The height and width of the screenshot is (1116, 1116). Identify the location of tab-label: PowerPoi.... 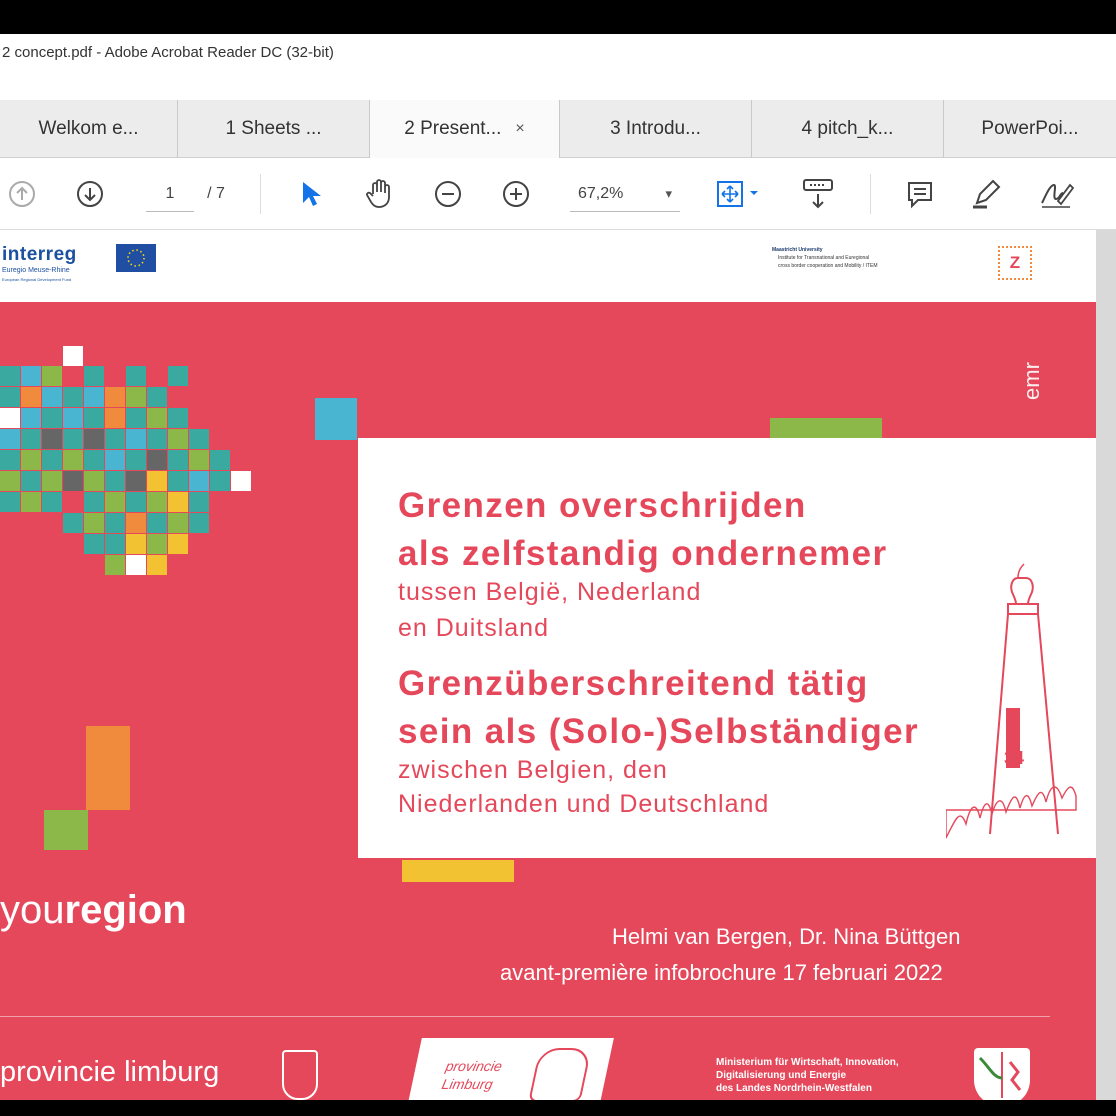
(1030, 128).